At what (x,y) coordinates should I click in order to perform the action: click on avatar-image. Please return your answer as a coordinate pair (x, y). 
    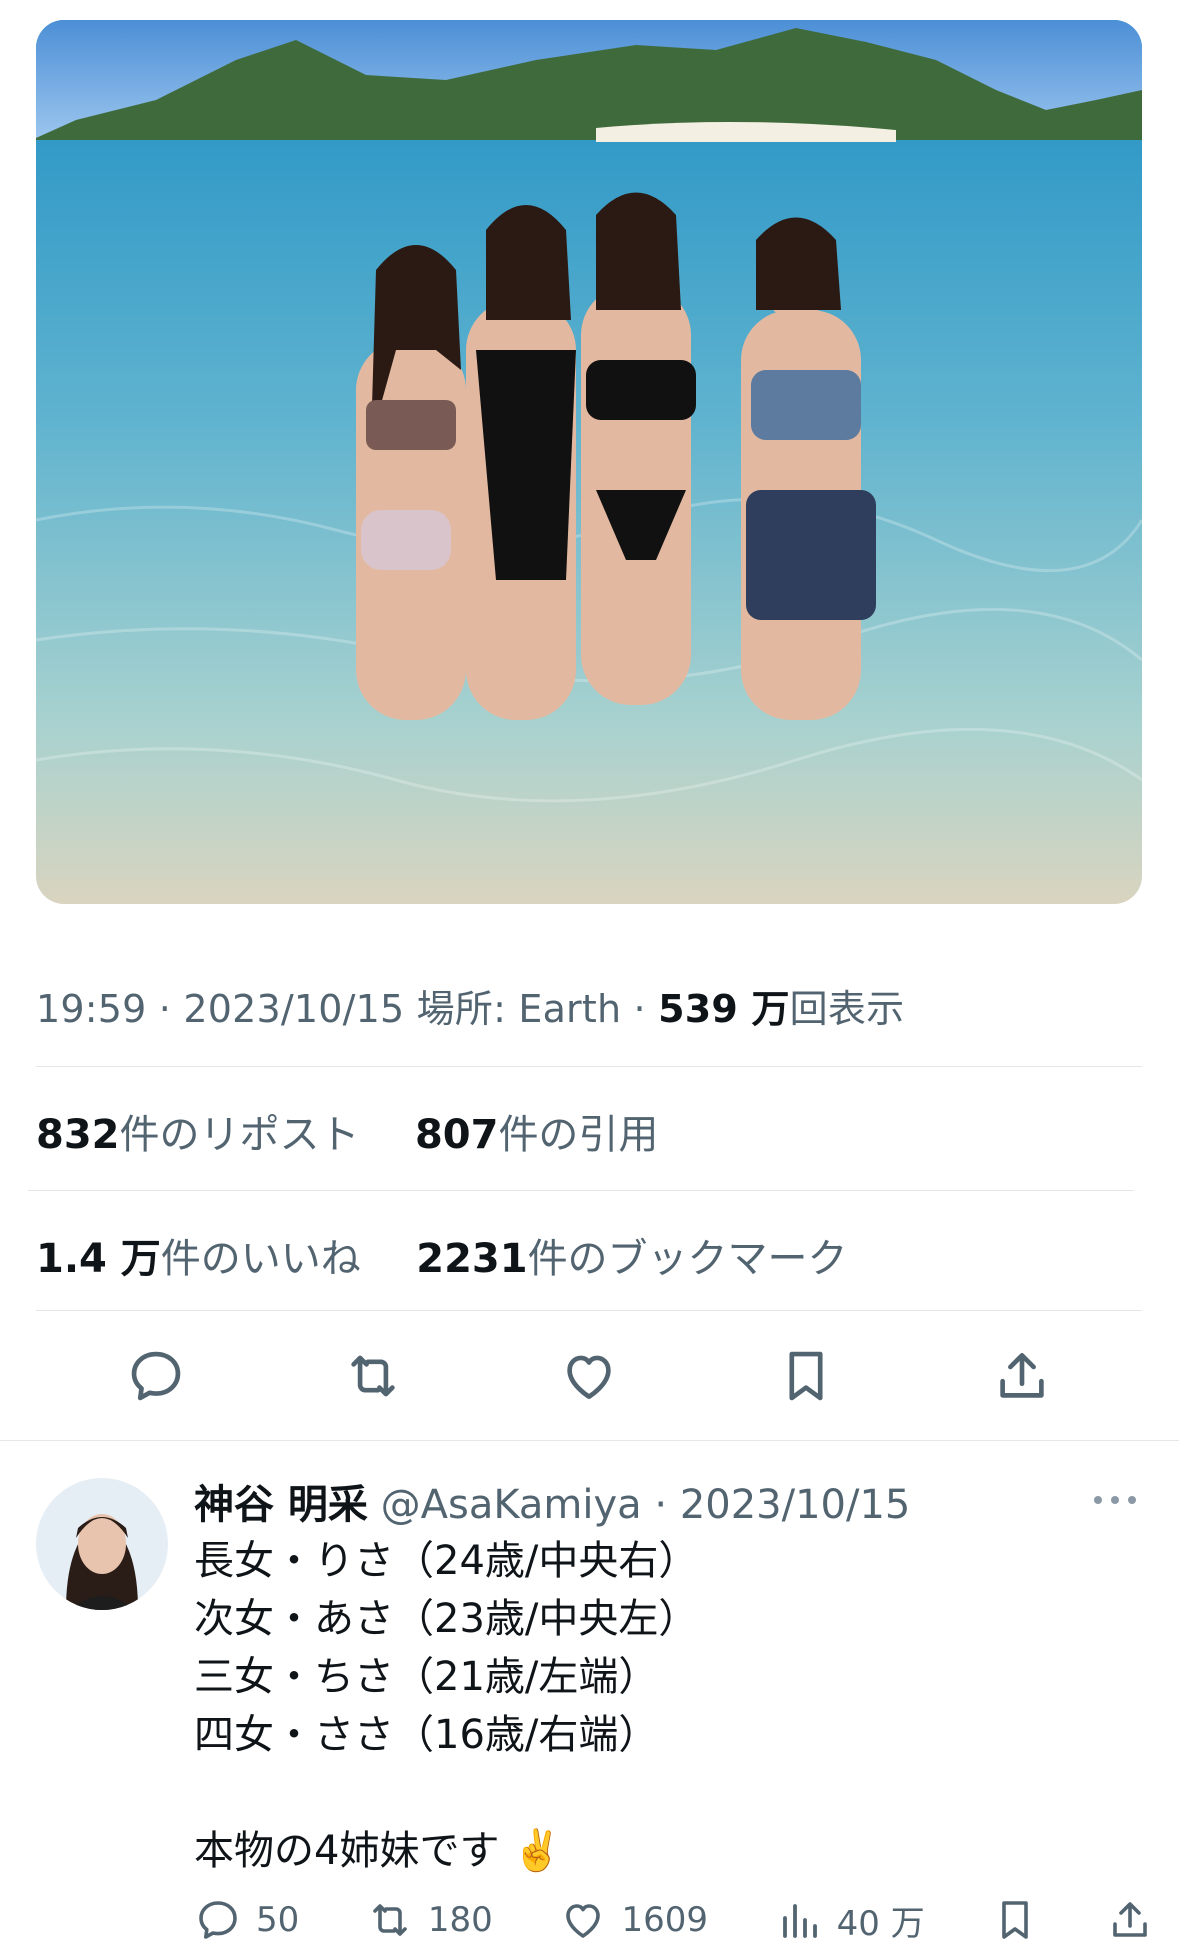
    Looking at the image, I should click on (102, 1544).